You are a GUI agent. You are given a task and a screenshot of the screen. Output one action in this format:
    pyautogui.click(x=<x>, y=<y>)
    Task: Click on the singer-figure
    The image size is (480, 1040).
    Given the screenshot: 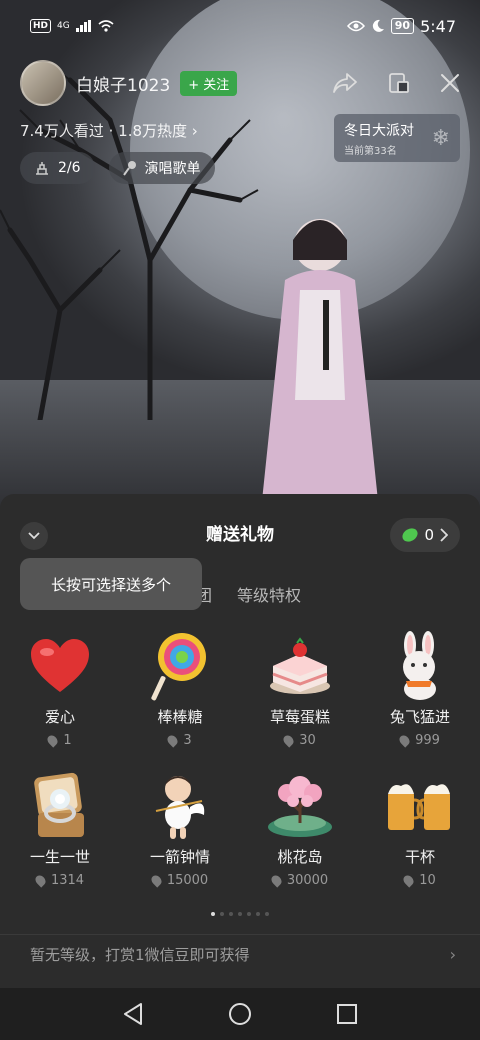 What is the action you would take?
    pyautogui.click(x=320, y=369)
    